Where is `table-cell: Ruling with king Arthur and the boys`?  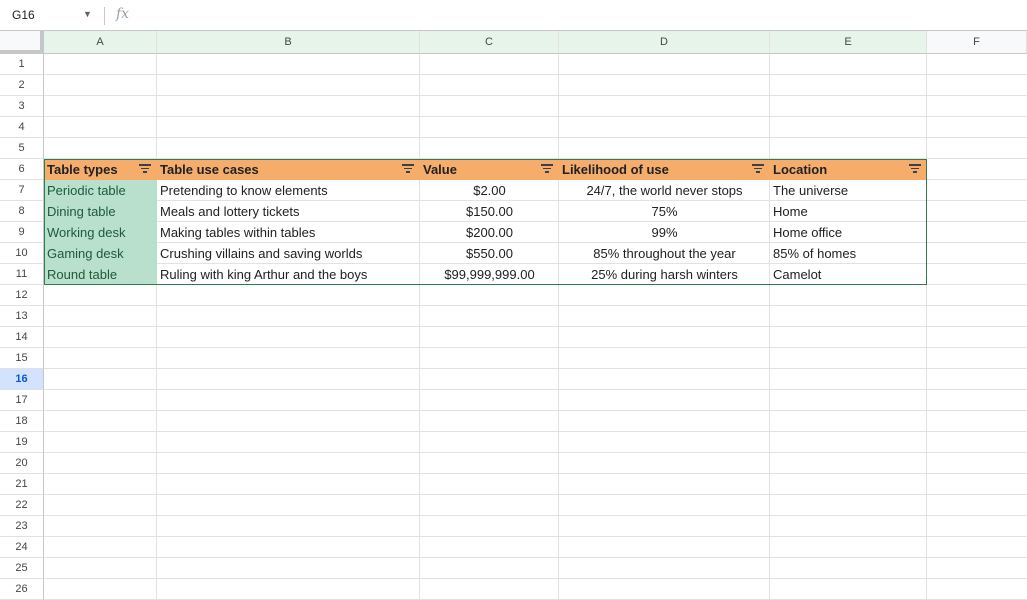
table-cell: Ruling with king Arthur and the boys is located at coordinates (288, 274).